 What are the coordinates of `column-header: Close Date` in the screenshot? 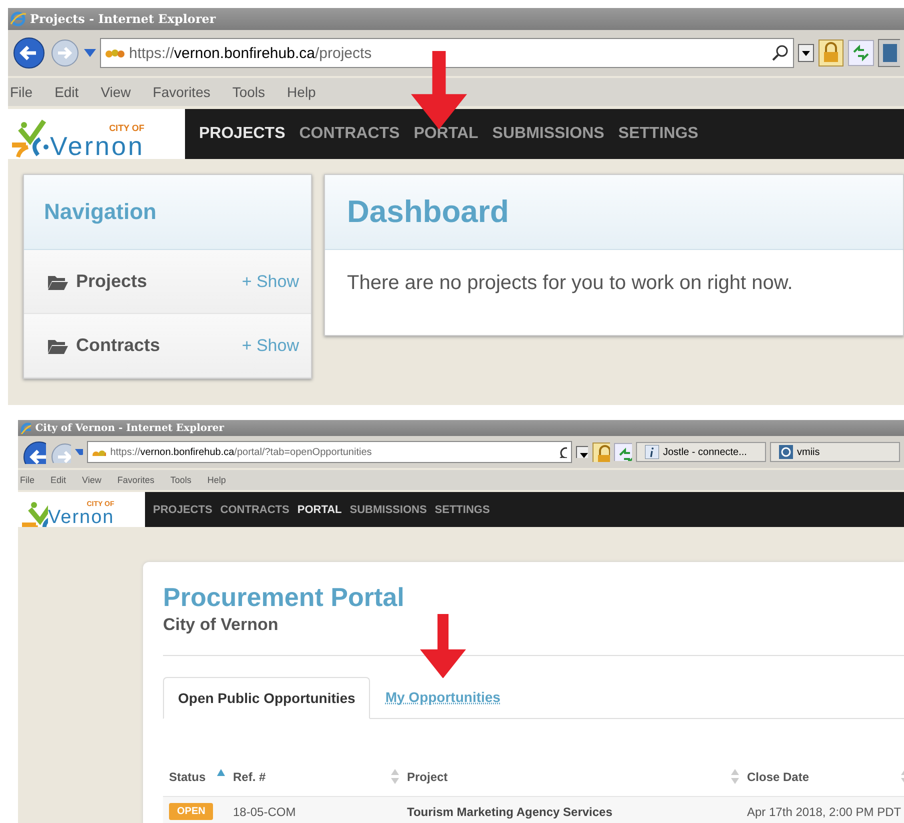 It's located at (778, 777).